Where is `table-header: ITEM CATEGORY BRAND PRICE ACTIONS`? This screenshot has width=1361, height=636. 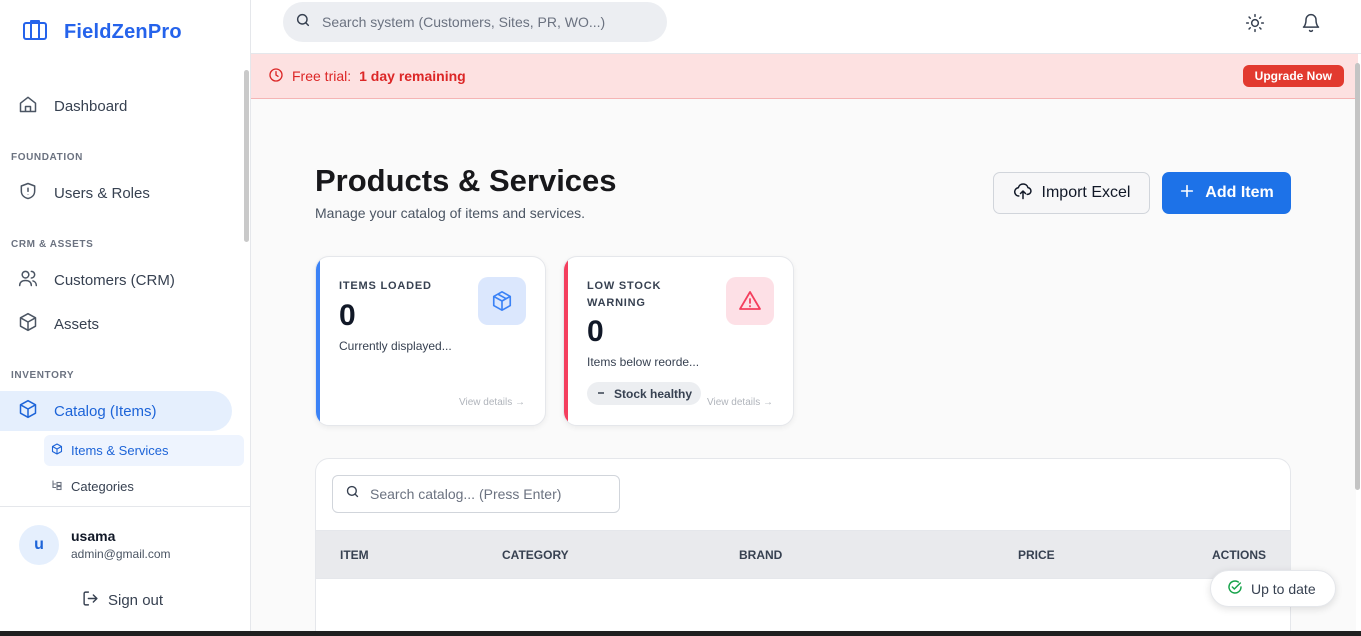 table-header: ITEM CATEGORY BRAND PRICE ACTIONS is located at coordinates (803, 554).